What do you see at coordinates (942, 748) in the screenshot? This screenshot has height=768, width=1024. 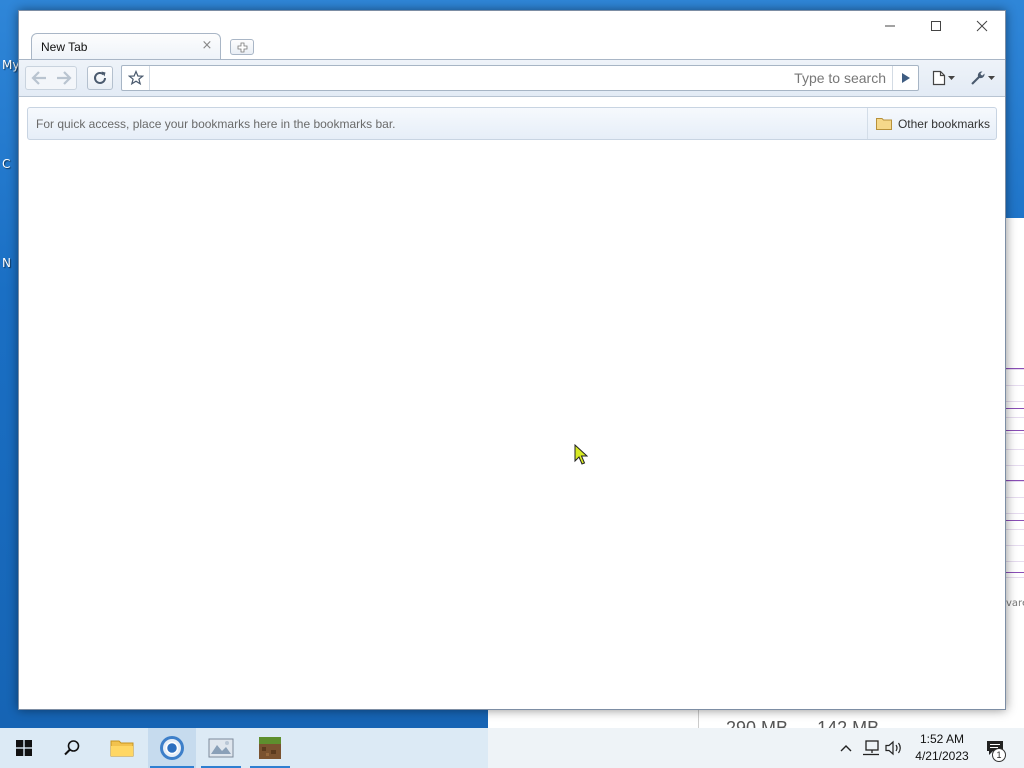 I see `taskbar-clock: 1:52 AM 4/21/2023` at bounding box center [942, 748].